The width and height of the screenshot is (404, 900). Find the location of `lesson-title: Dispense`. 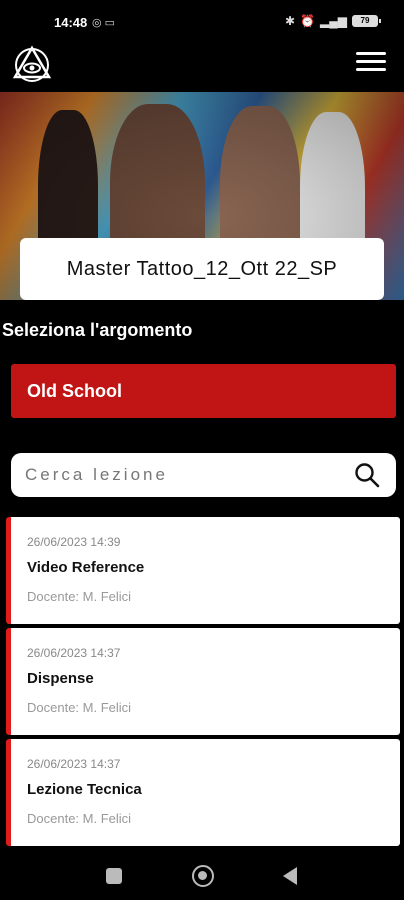

lesson-title: Dispense is located at coordinates (60, 678).